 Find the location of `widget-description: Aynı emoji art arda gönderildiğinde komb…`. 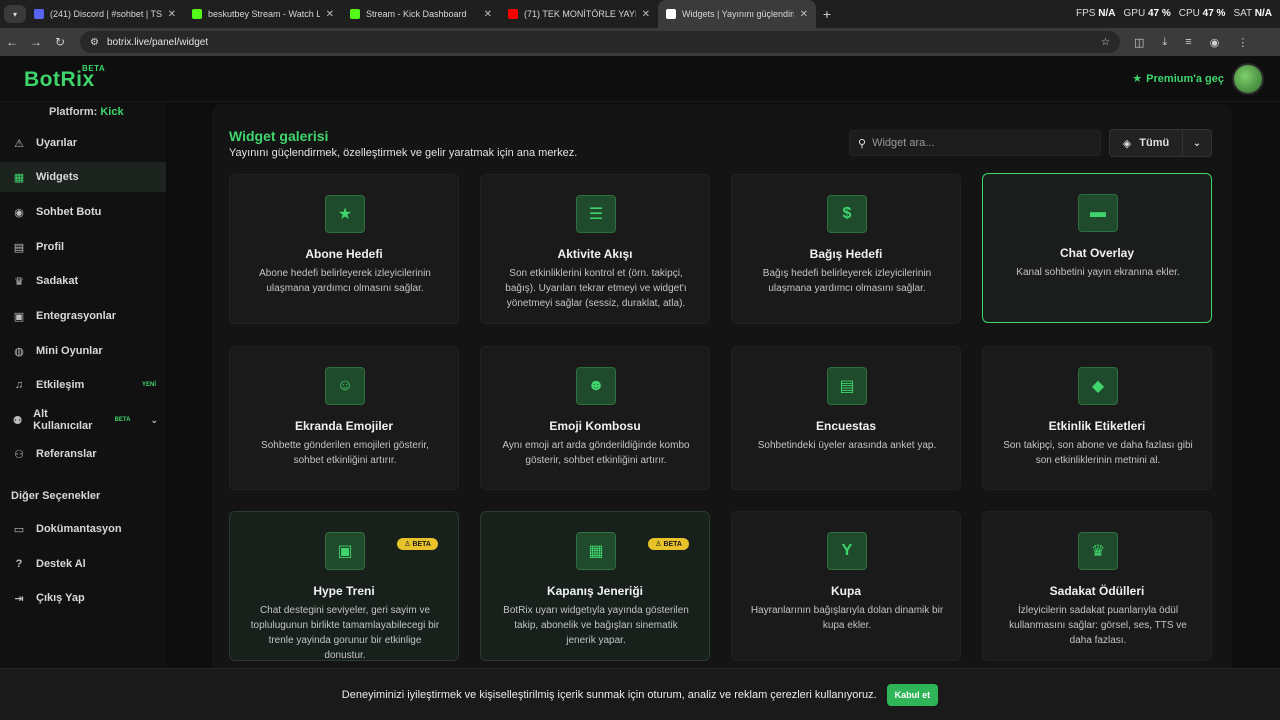

widget-description: Aynı emoji art arda gönderildiğinde komb… is located at coordinates (596, 453).